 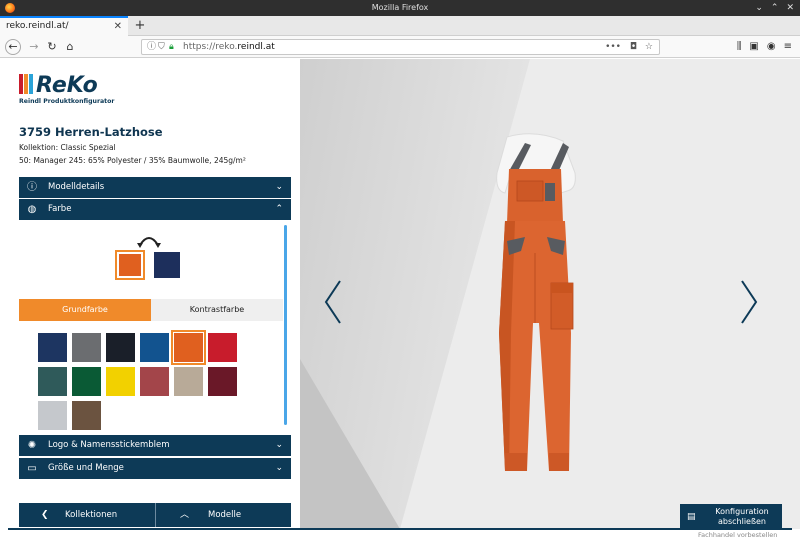 What do you see at coordinates (140, 26) in the screenshot?
I see `new-tab-button: +` at bounding box center [140, 26].